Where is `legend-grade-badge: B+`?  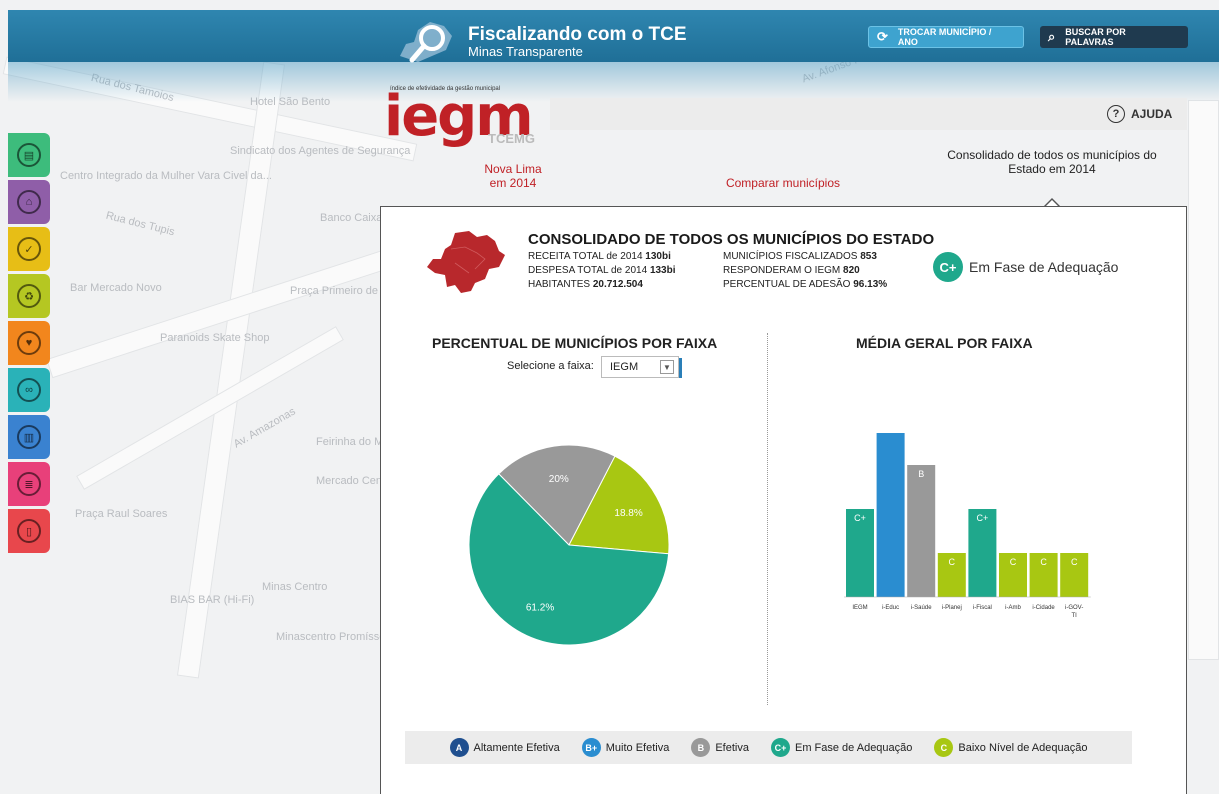
legend-grade-badge: B+ is located at coordinates (591, 747).